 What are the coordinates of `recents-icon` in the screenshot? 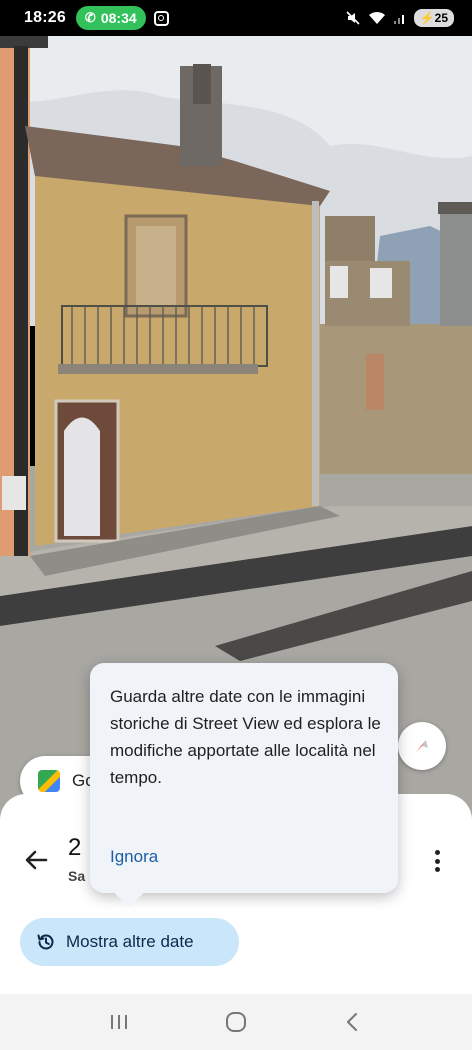 It's located at (118, 1022).